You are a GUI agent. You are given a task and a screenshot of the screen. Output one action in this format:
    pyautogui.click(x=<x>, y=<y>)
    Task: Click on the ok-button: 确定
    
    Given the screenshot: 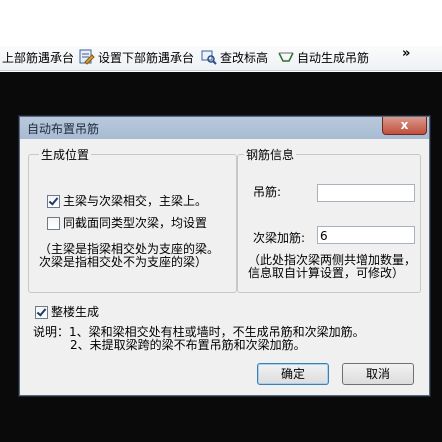 What is the action you would take?
    pyautogui.click(x=293, y=374)
    